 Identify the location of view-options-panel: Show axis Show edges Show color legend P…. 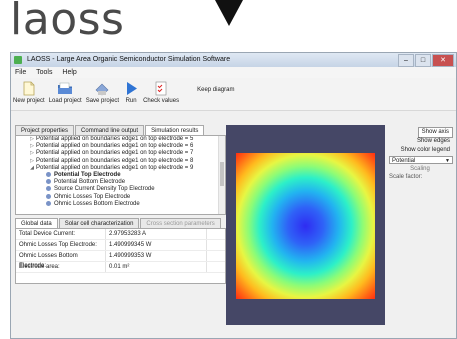
(421, 225).